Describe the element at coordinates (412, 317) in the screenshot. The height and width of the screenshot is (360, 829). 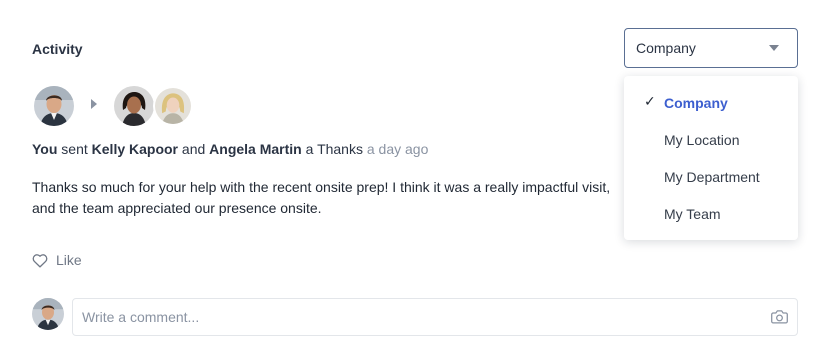
I see `comment-input` at that location.